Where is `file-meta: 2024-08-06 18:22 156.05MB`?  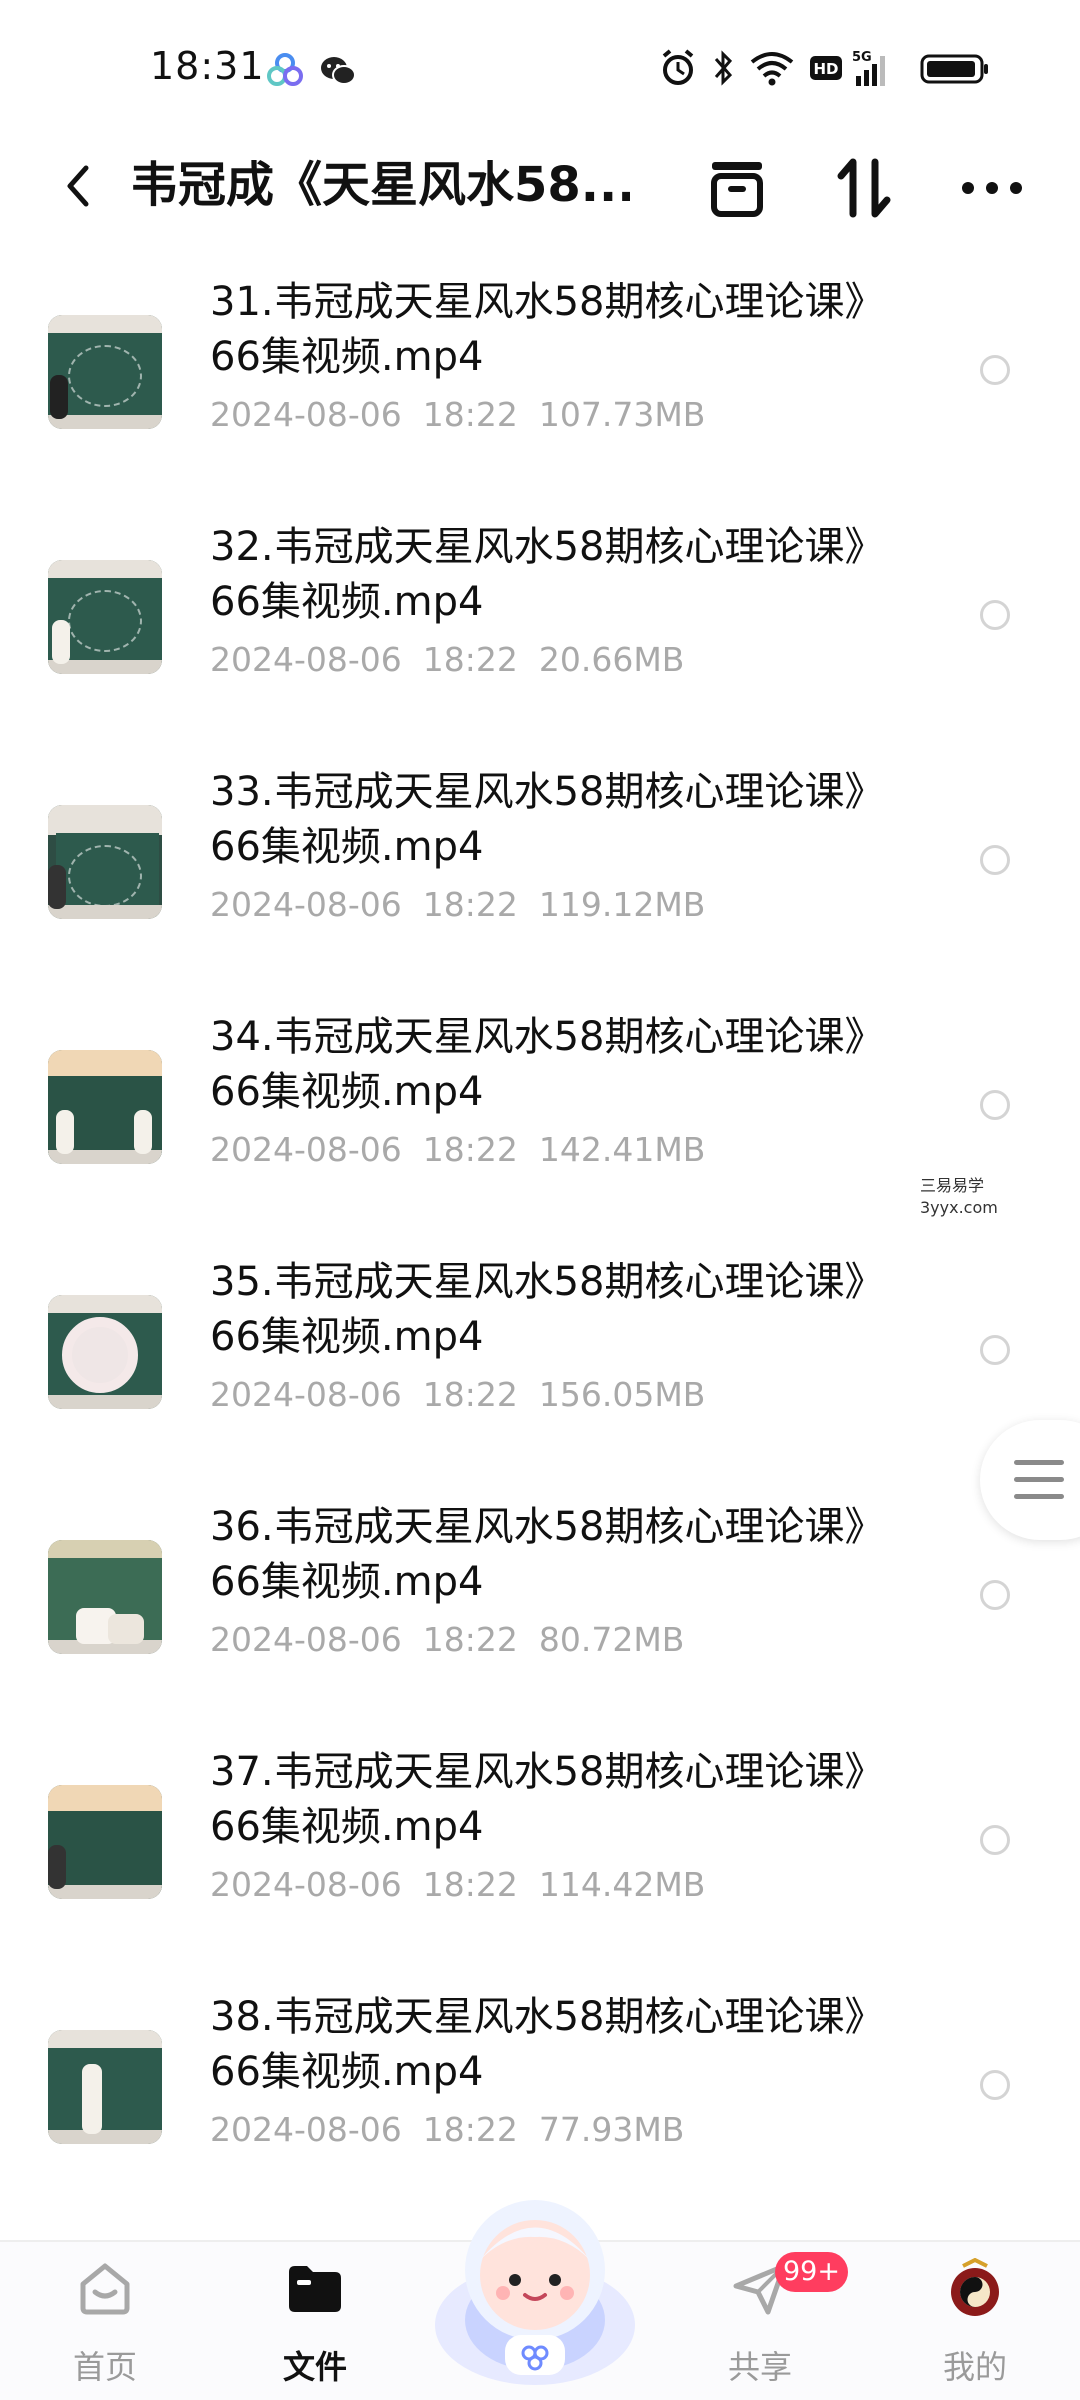
file-meta: 2024-08-06 18:22 156.05MB is located at coordinates (458, 1394).